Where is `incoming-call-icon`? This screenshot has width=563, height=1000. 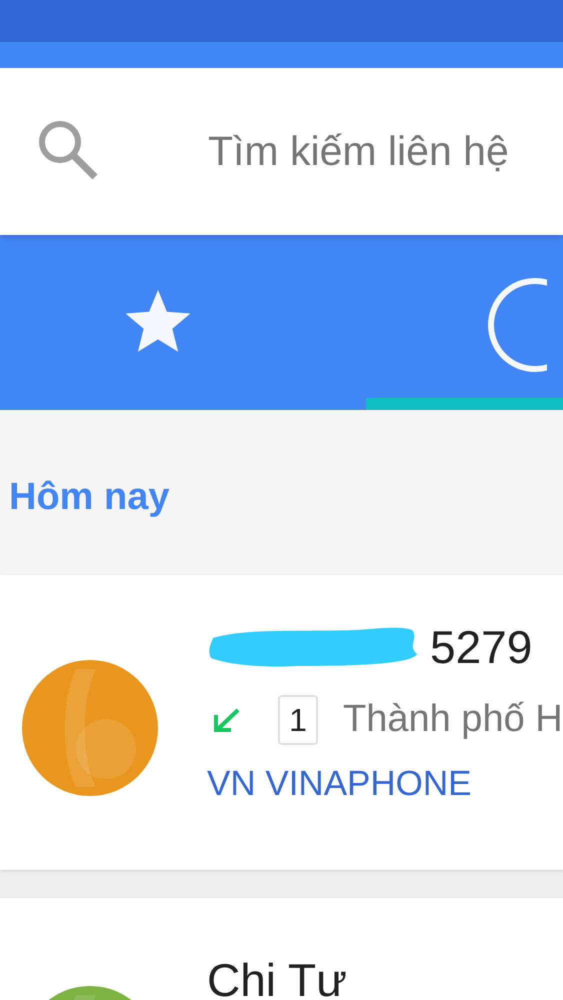
incoming-call-icon is located at coordinates (227, 719).